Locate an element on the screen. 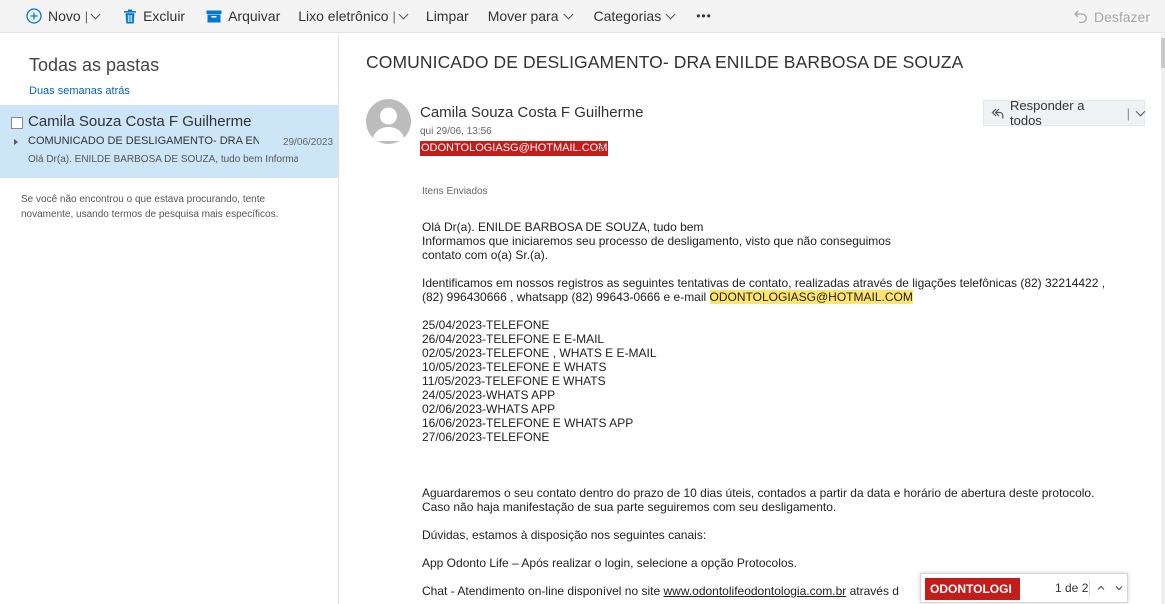  plus-circle-icon is located at coordinates (34, 16).